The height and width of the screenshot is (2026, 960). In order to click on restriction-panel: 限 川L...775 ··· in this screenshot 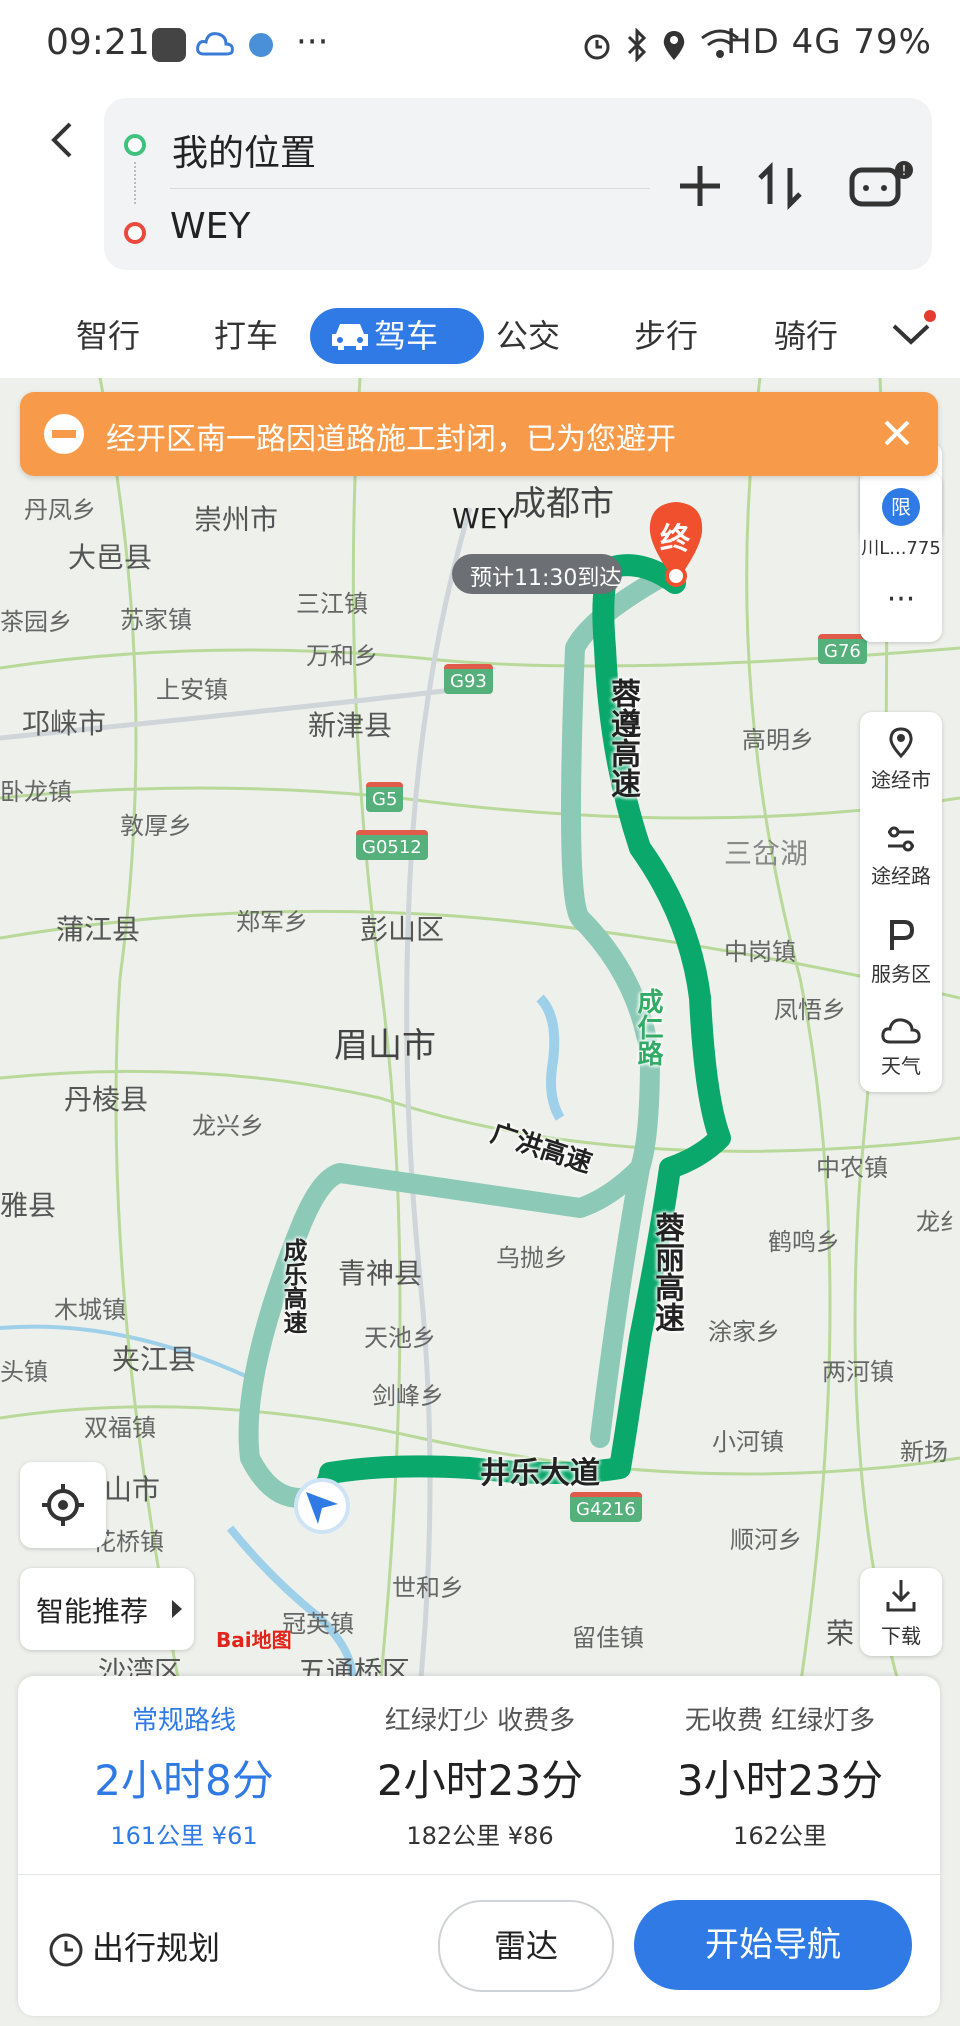, I will do `click(901, 557)`.